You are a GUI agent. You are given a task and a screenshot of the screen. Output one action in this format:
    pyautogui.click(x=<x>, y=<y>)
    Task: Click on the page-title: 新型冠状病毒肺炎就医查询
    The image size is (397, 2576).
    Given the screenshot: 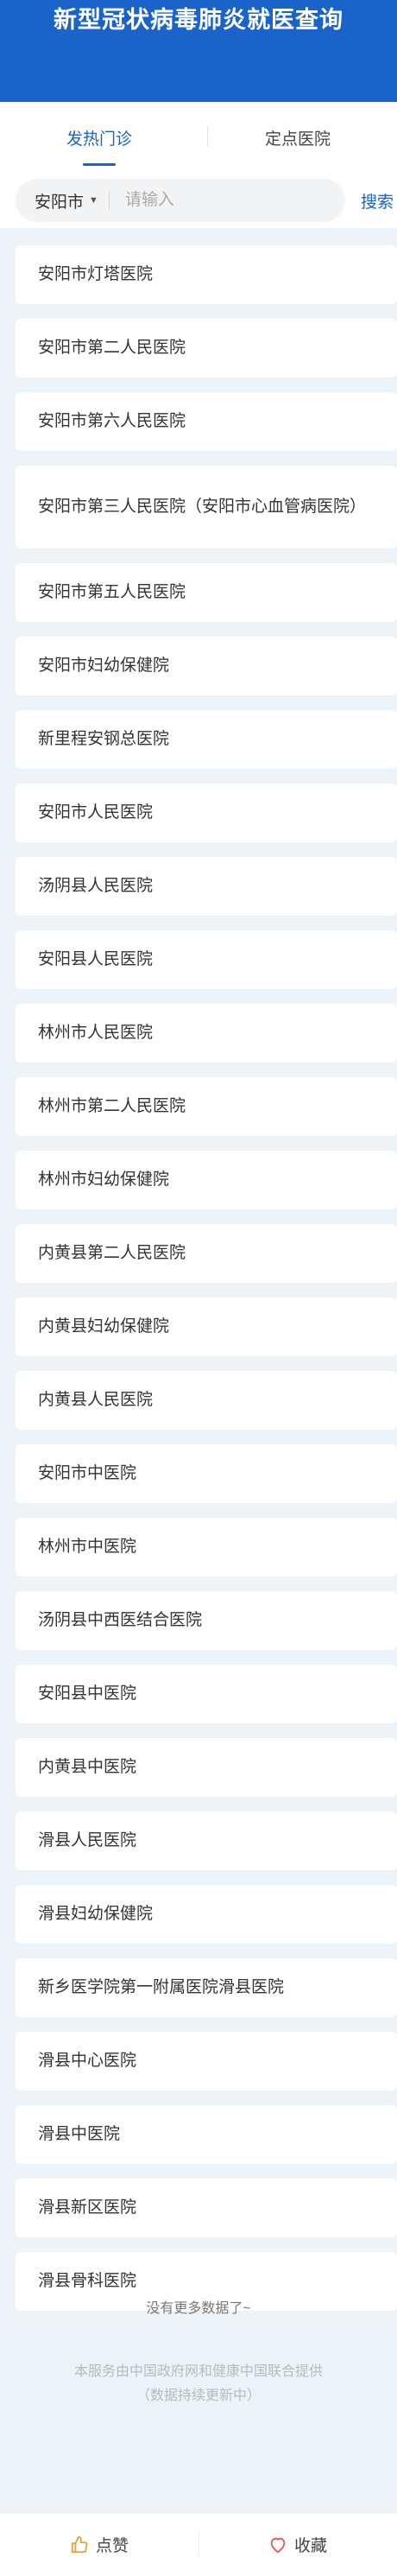 What is the action you would take?
    pyautogui.click(x=199, y=20)
    